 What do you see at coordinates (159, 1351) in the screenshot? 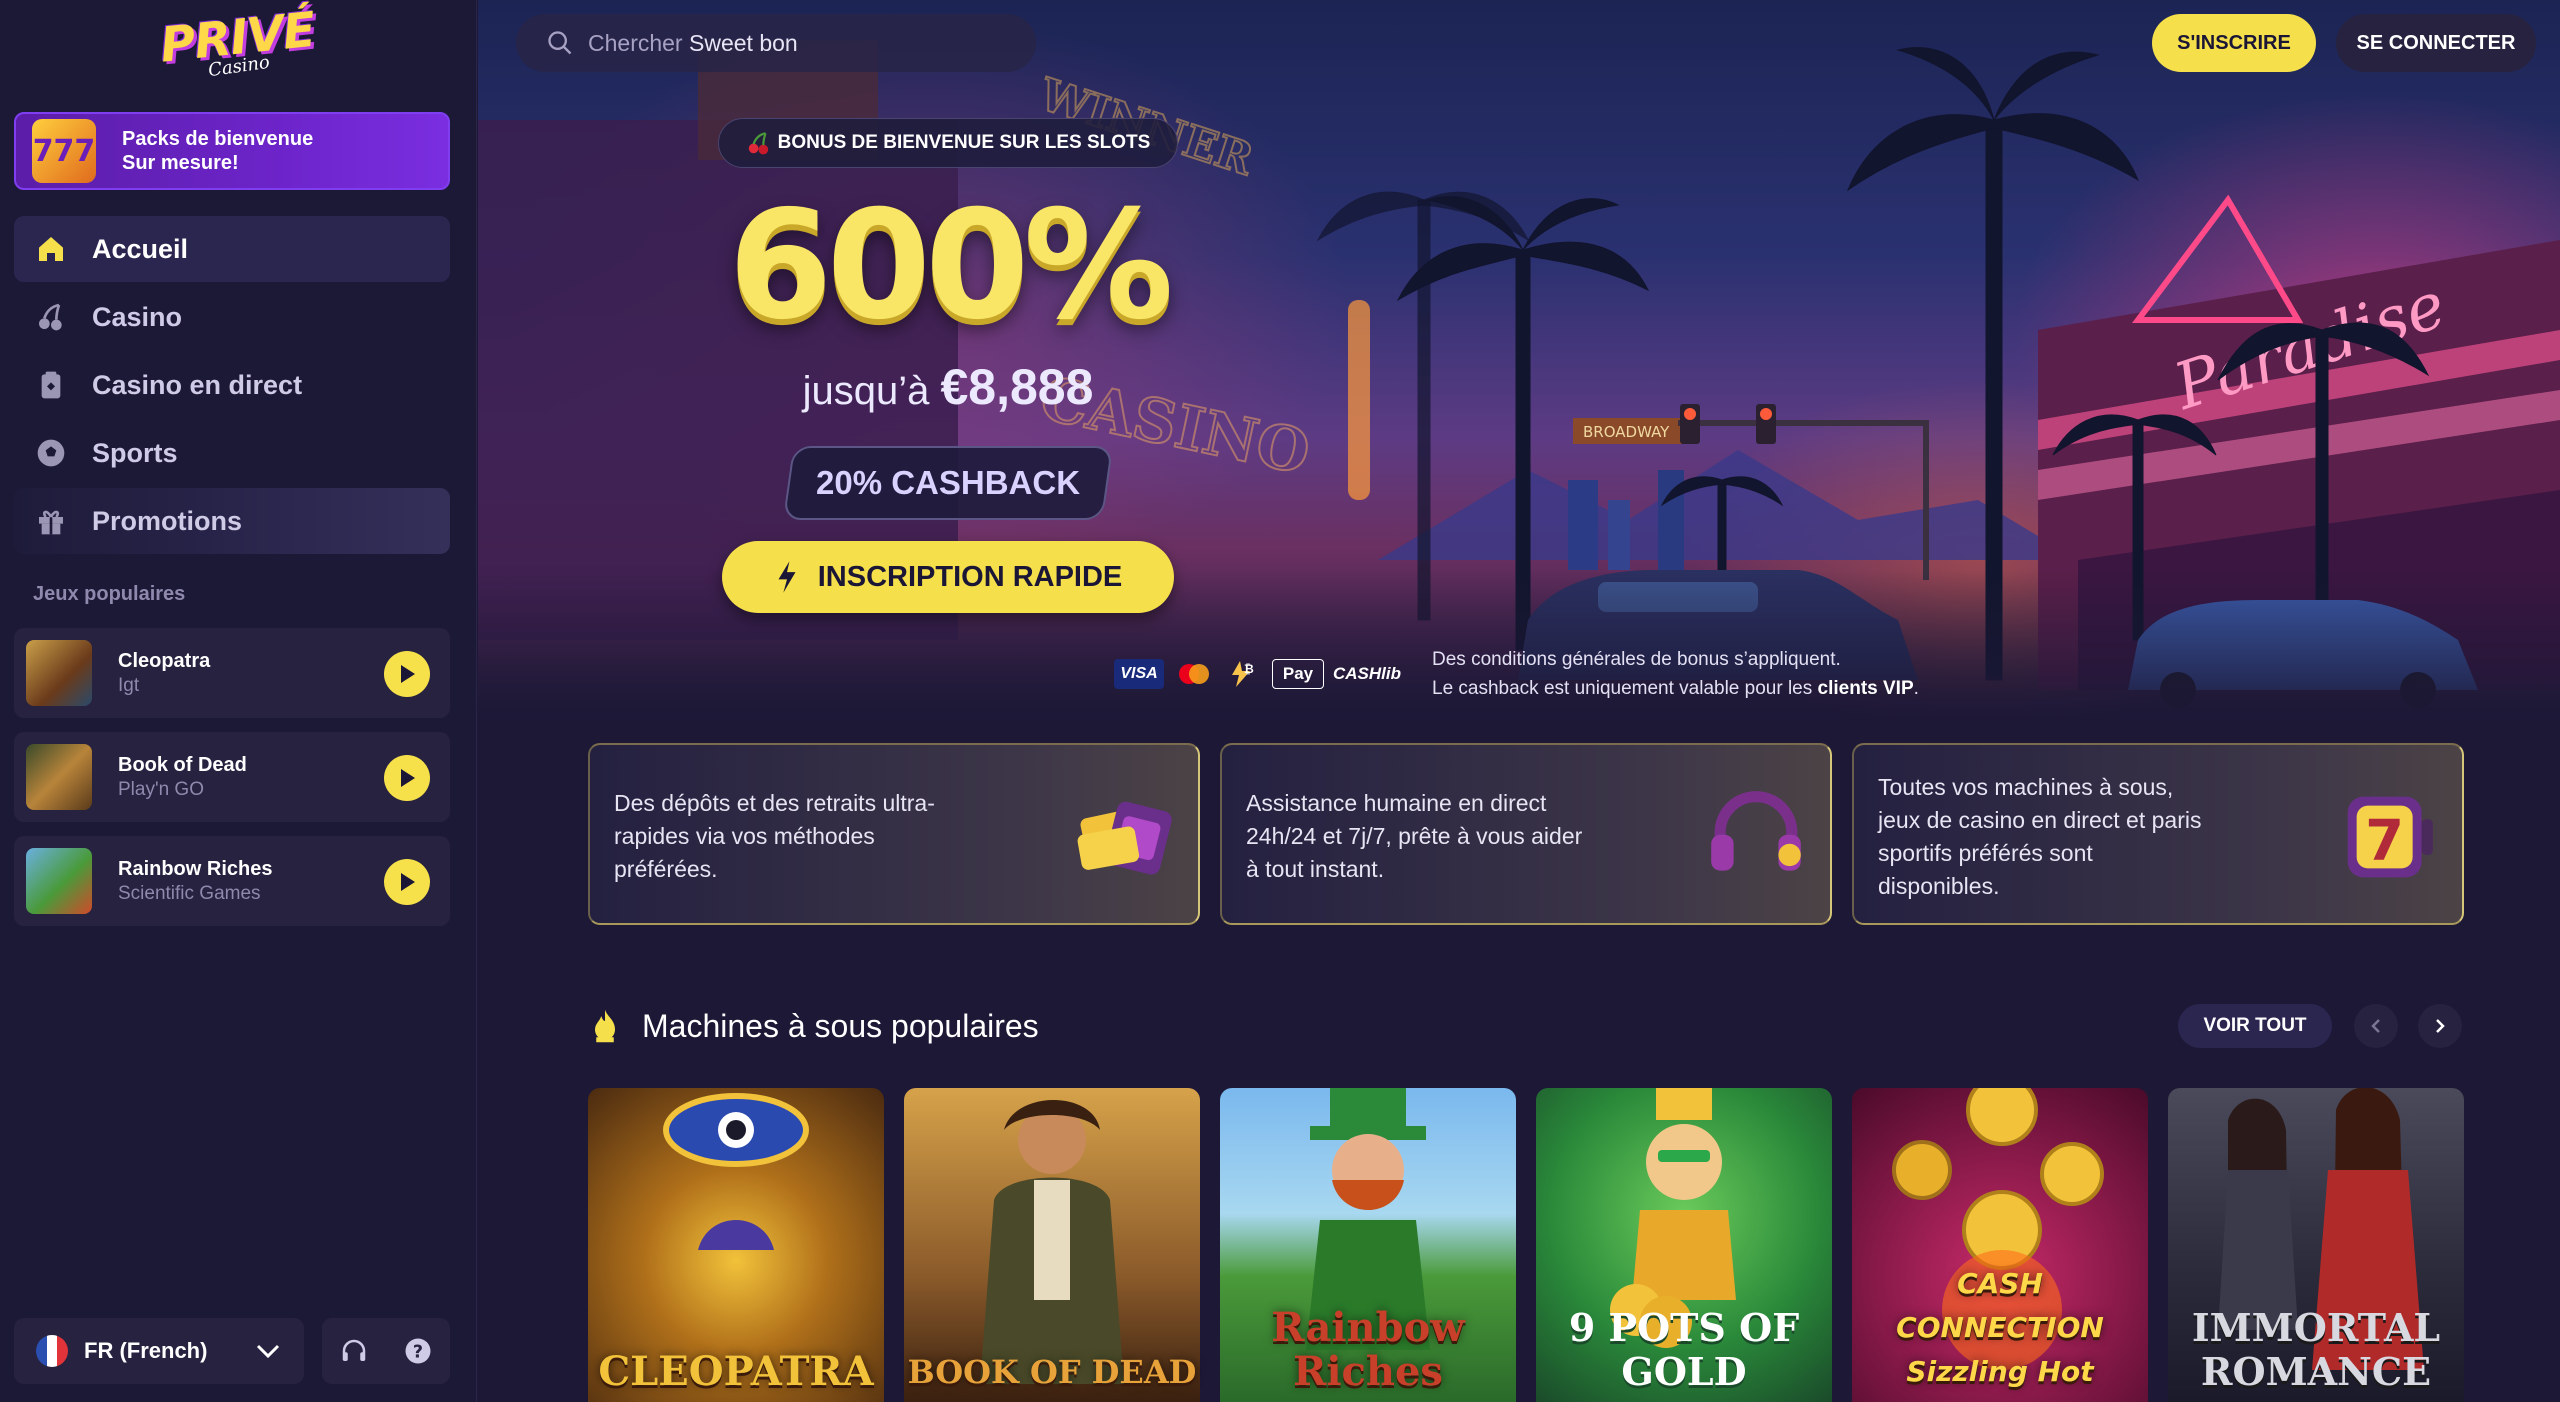
I see `language-selector: FR (French)` at bounding box center [159, 1351].